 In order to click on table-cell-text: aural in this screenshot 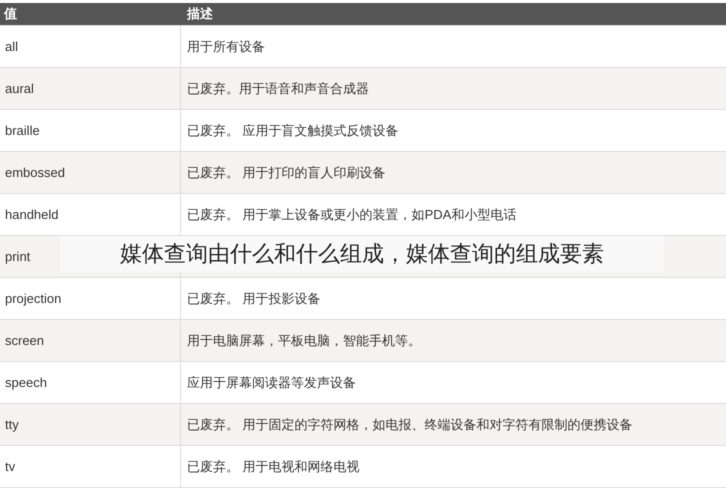, I will do `click(19, 89)`.